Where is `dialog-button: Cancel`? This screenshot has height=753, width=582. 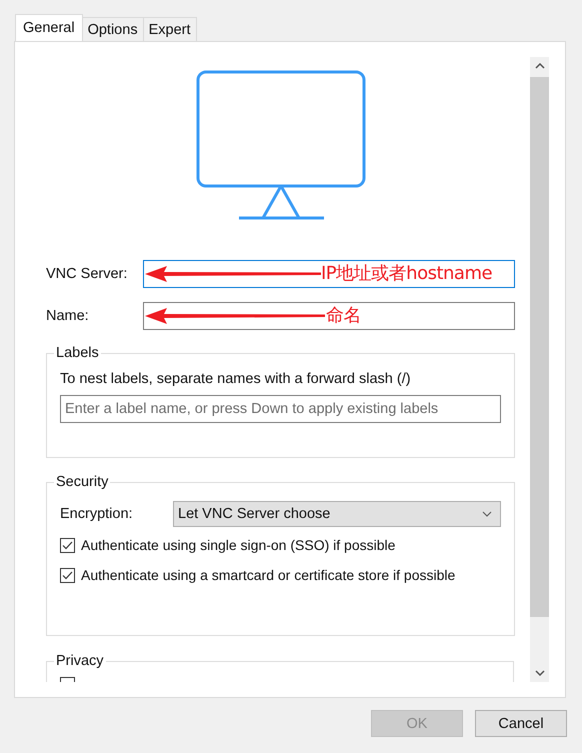
dialog-button: Cancel is located at coordinates (521, 723).